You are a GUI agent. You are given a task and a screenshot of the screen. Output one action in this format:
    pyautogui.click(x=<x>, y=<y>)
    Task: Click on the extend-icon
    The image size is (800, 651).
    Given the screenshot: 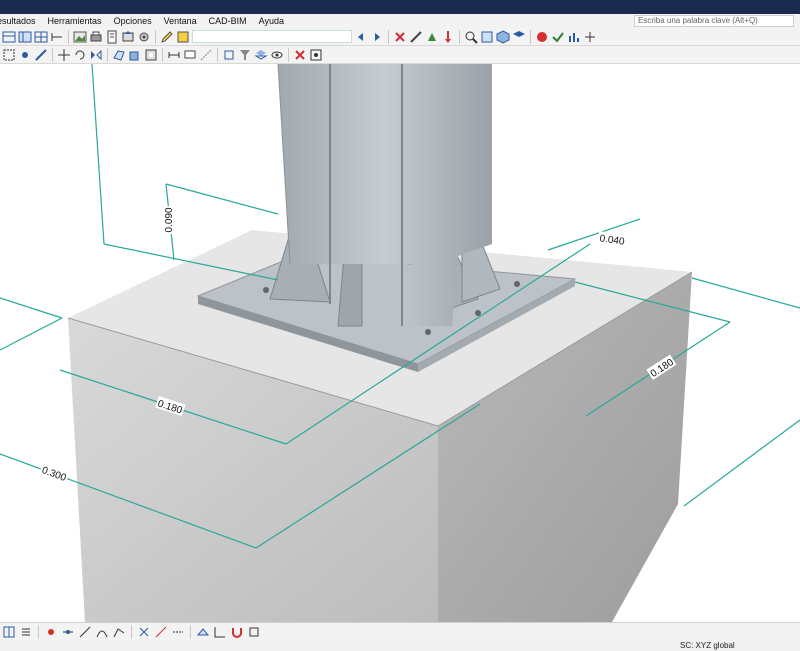 What is the action you would take?
    pyautogui.click(x=161, y=632)
    